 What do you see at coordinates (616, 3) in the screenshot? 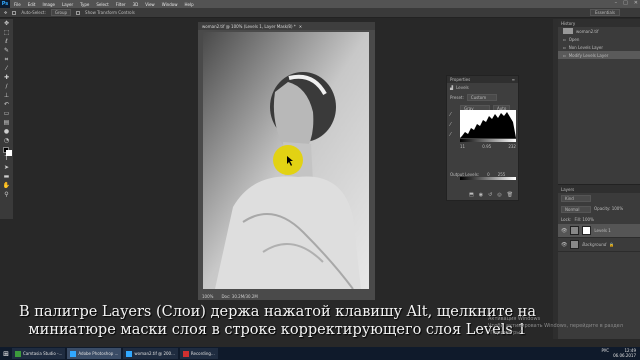
I see `minimize-icon: –` at bounding box center [616, 3].